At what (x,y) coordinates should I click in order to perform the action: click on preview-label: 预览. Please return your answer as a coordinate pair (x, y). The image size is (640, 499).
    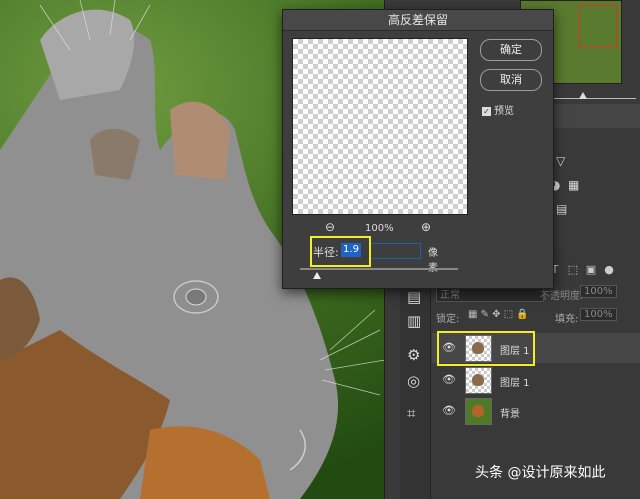
    Looking at the image, I should click on (504, 111).